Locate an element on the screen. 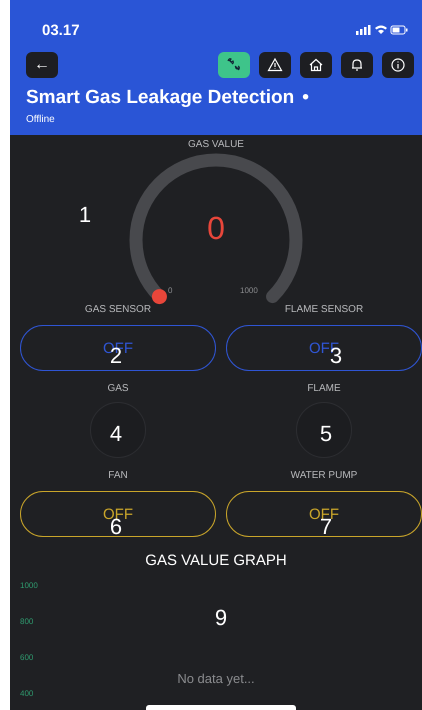 This screenshot has width=422, height=710. bell-tab is located at coordinates (357, 65).